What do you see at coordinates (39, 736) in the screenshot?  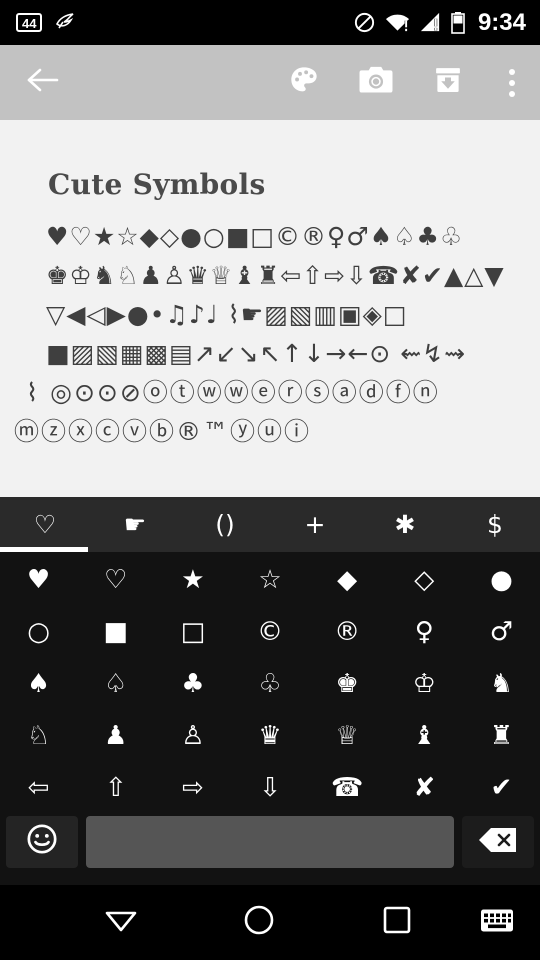 I see `symbol-key: ♘` at bounding box center [39, 736].